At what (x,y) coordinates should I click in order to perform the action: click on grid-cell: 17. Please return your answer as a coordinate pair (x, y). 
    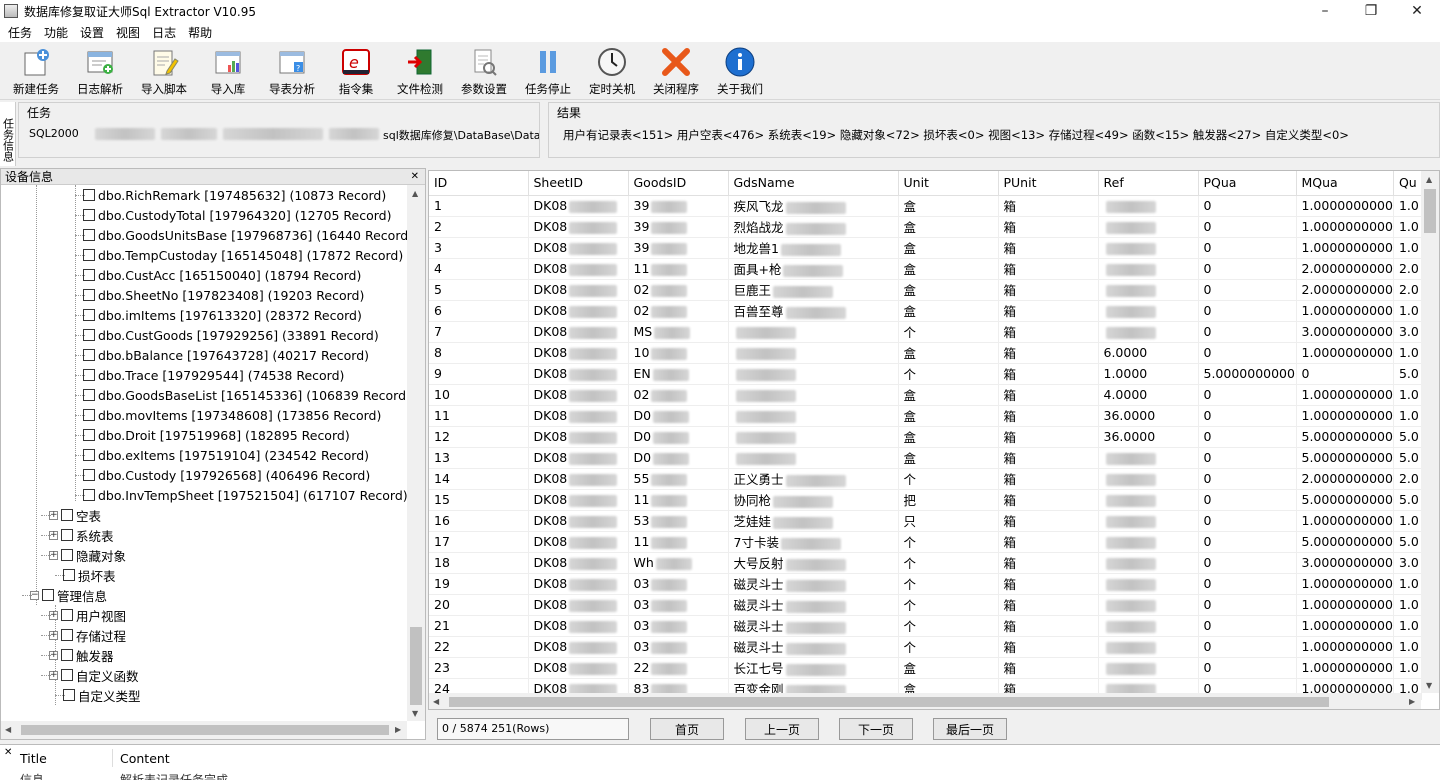
    Looking at the image, I should click on (479, 542).